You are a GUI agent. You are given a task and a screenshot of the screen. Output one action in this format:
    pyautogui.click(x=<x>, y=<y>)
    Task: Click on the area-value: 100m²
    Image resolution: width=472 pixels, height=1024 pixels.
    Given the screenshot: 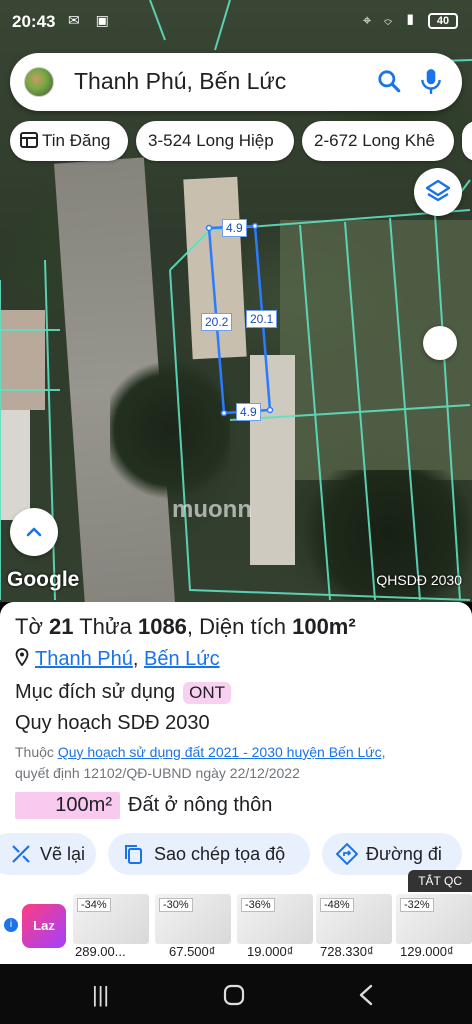 What is the action you would take?
    pyautogui.click(x=324, y=626)
    